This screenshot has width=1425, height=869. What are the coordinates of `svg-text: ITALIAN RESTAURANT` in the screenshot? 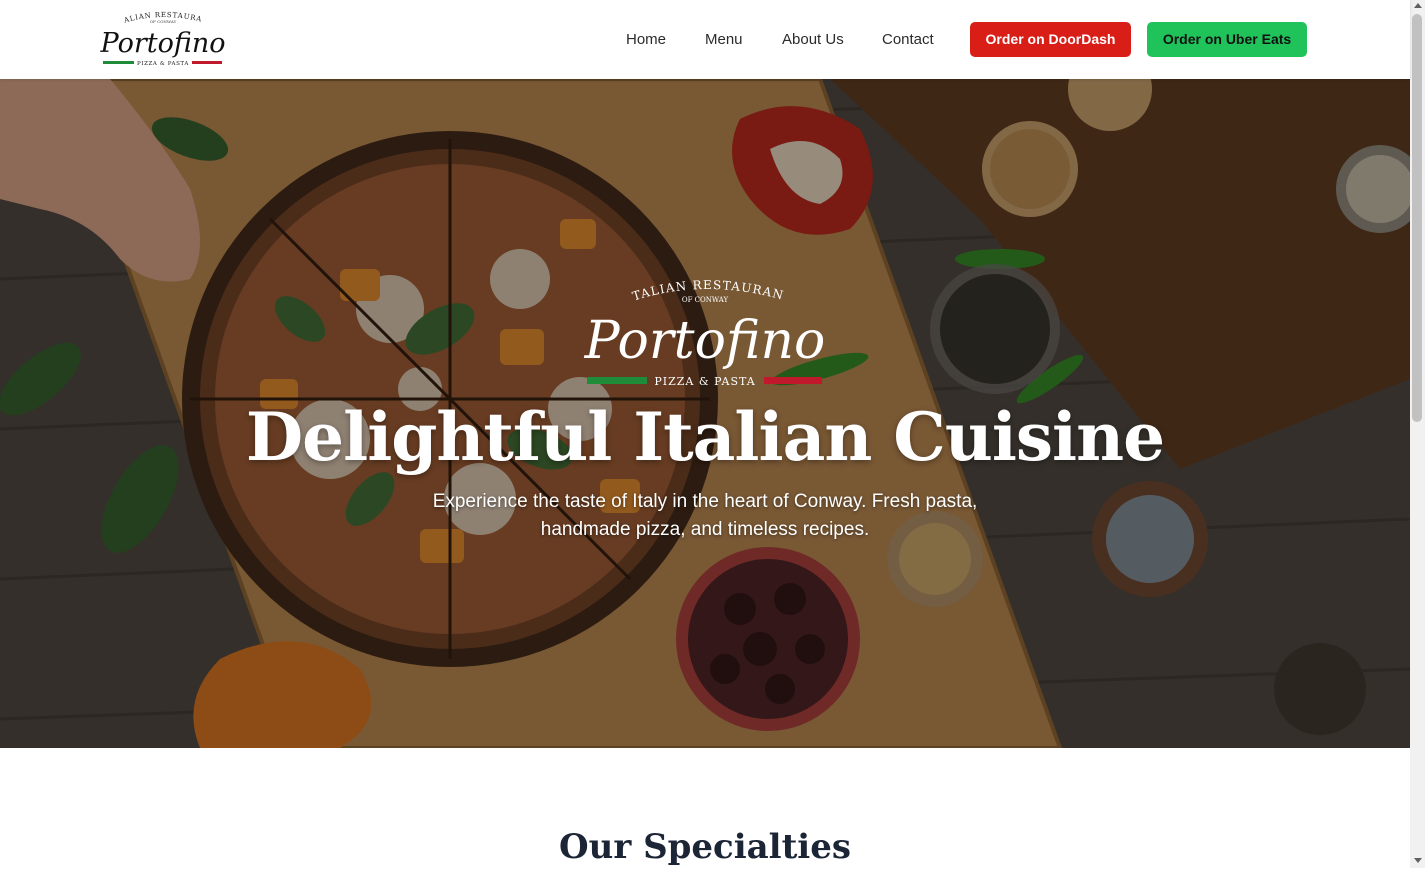 It's located at (680, 289).